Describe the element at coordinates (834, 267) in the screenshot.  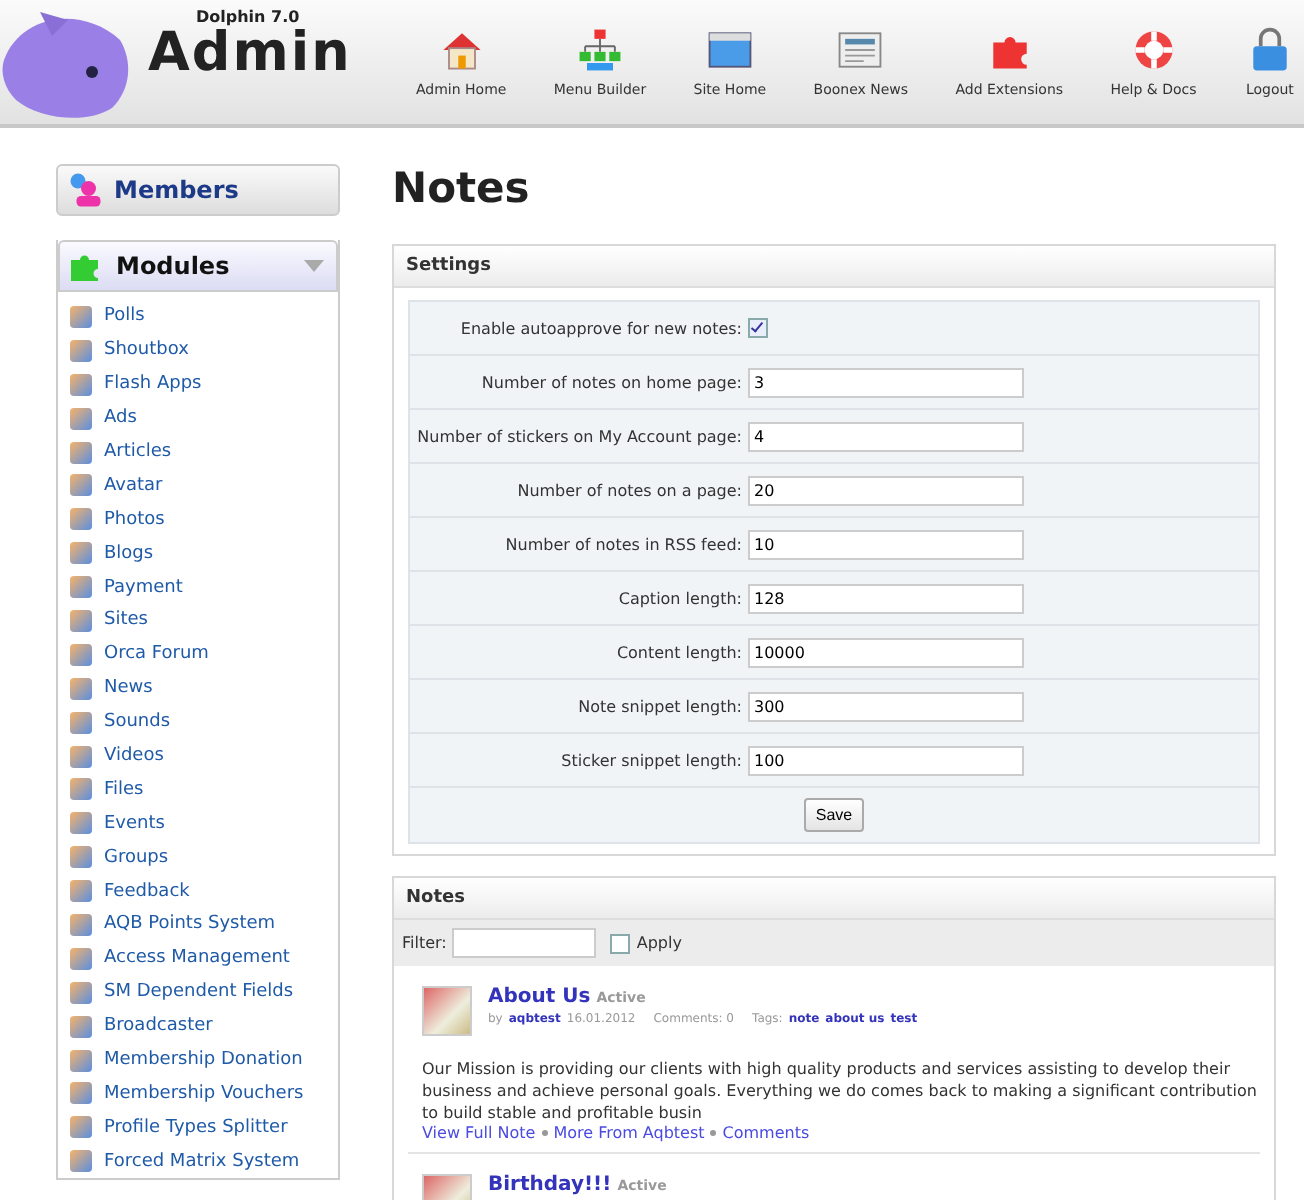
I see `panel-title: Settings` at that location.